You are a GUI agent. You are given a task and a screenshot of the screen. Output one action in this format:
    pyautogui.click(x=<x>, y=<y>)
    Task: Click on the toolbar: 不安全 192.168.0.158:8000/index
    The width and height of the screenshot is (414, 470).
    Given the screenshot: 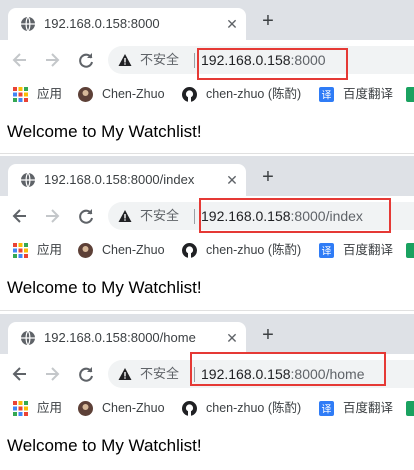 What is the action you would take?
    pyautogui.click(x=207, y=216)
    